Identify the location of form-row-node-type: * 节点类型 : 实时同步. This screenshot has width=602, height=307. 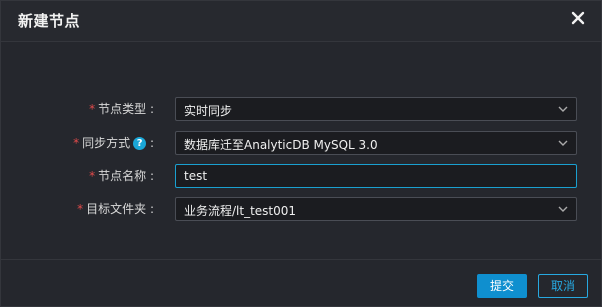
(301, 109).